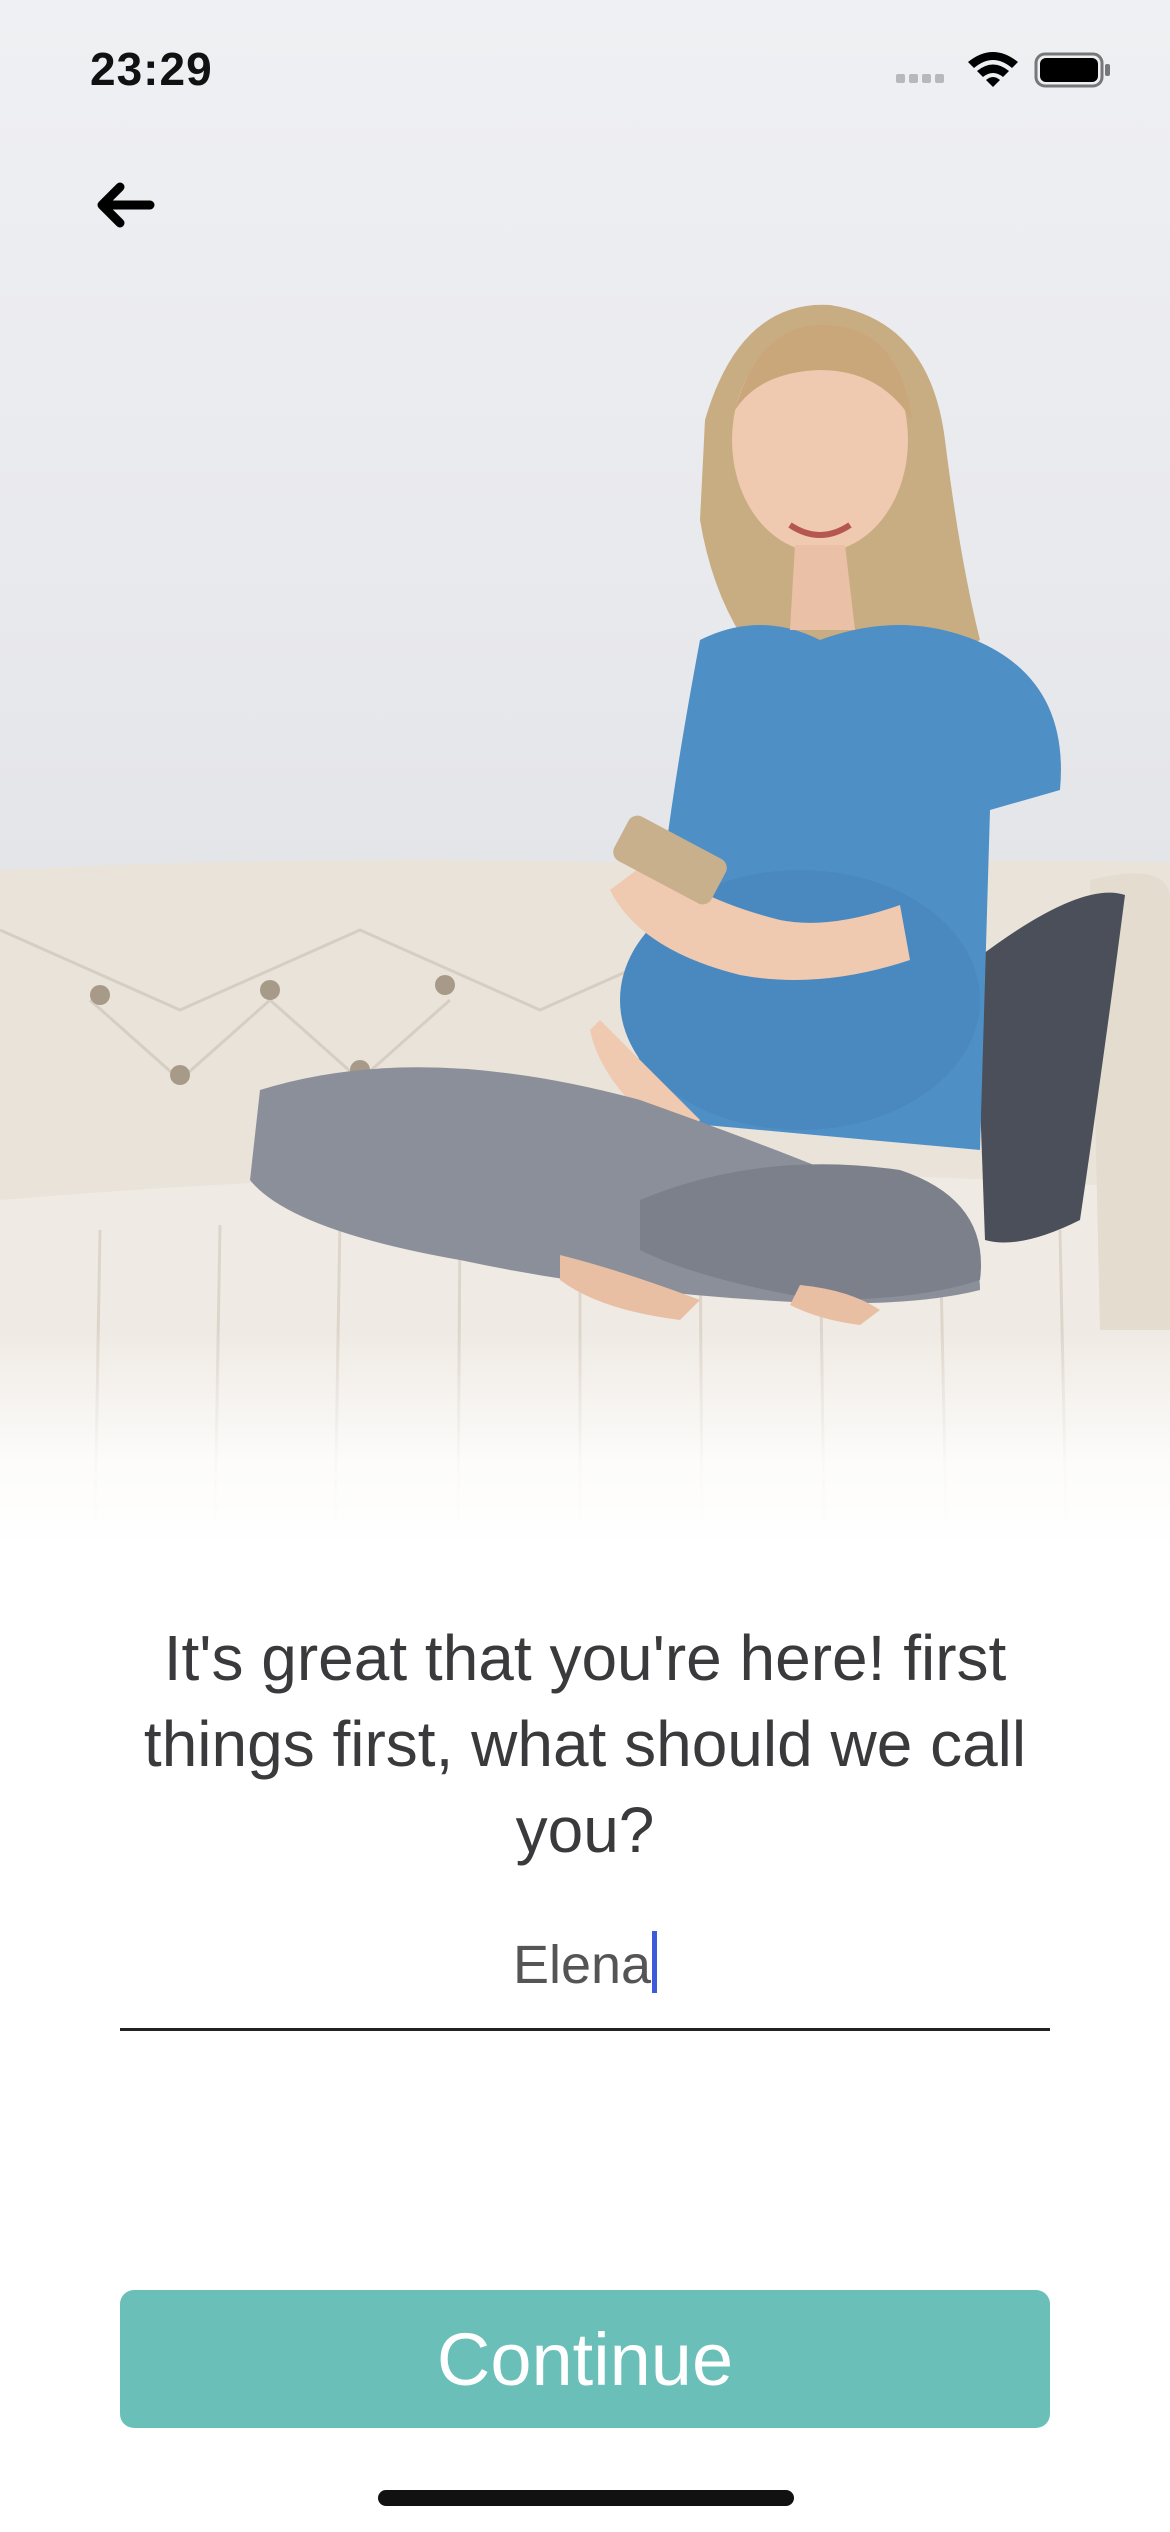 Image resolution: width=1170 pixels, height=2532 pixels. I want to click on text-caret, so click(655, 1962).